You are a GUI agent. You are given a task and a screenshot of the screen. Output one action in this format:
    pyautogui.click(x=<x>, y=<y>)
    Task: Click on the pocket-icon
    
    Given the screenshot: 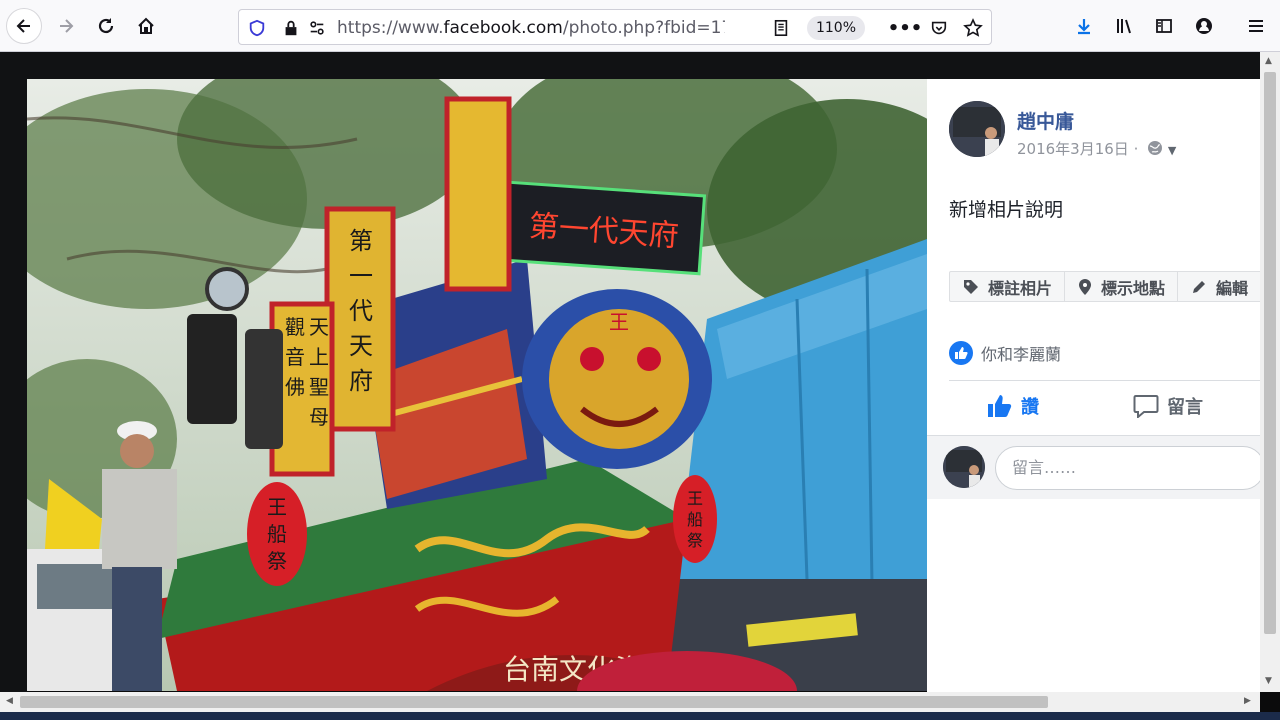 What is the action you would take?
    pyautogui.click(x=939, y=28)
    